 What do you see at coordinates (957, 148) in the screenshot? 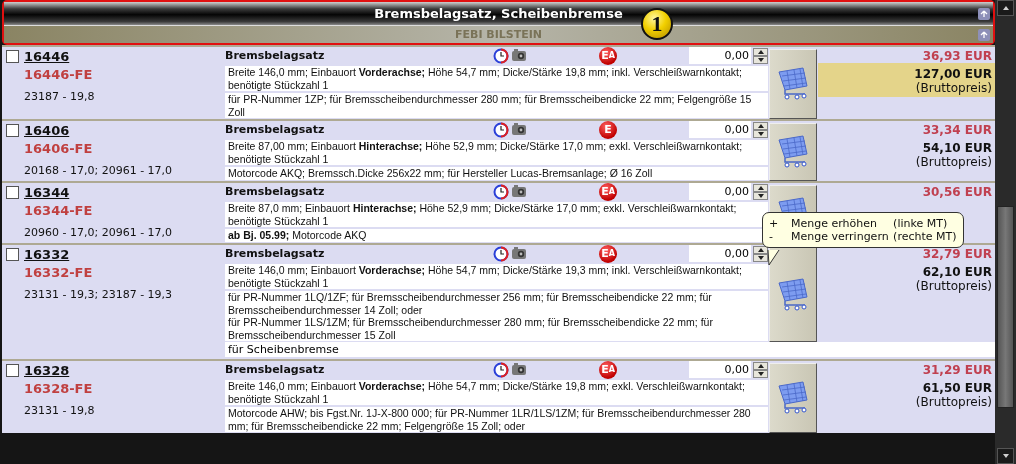
I see `gross-price: 54,10 EUR` at bounding box center [957, 148].